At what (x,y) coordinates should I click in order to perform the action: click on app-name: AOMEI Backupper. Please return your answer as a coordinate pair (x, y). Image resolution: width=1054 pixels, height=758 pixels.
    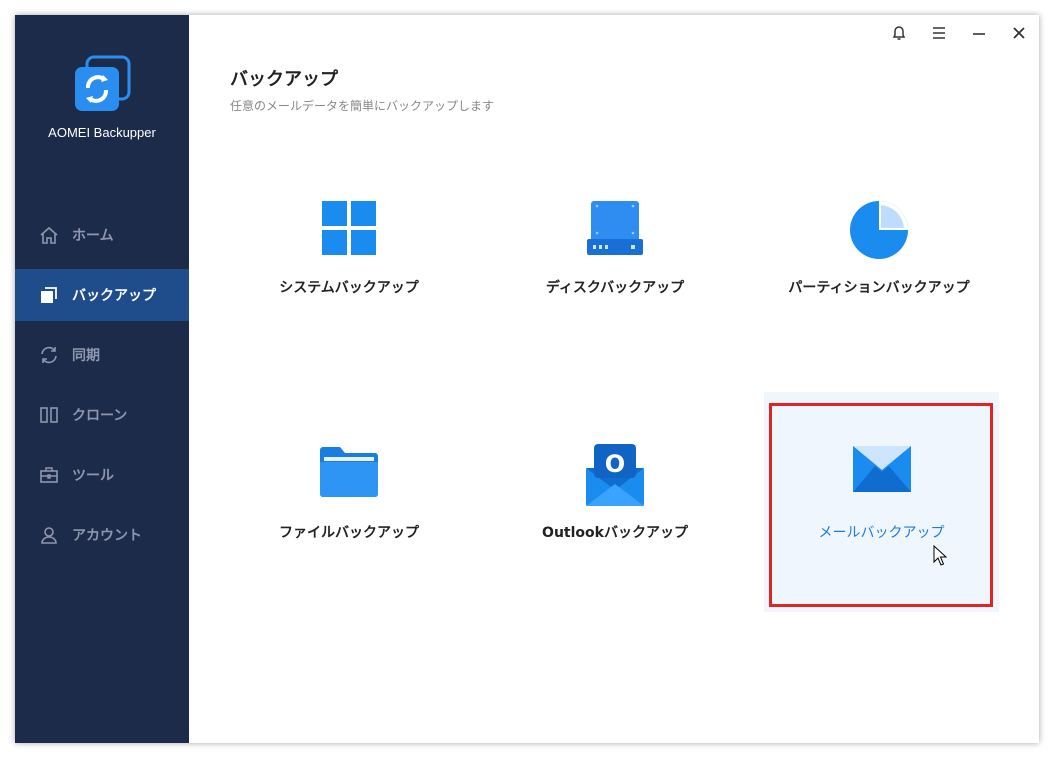
    Looking at the image, I should click on (102, 132).